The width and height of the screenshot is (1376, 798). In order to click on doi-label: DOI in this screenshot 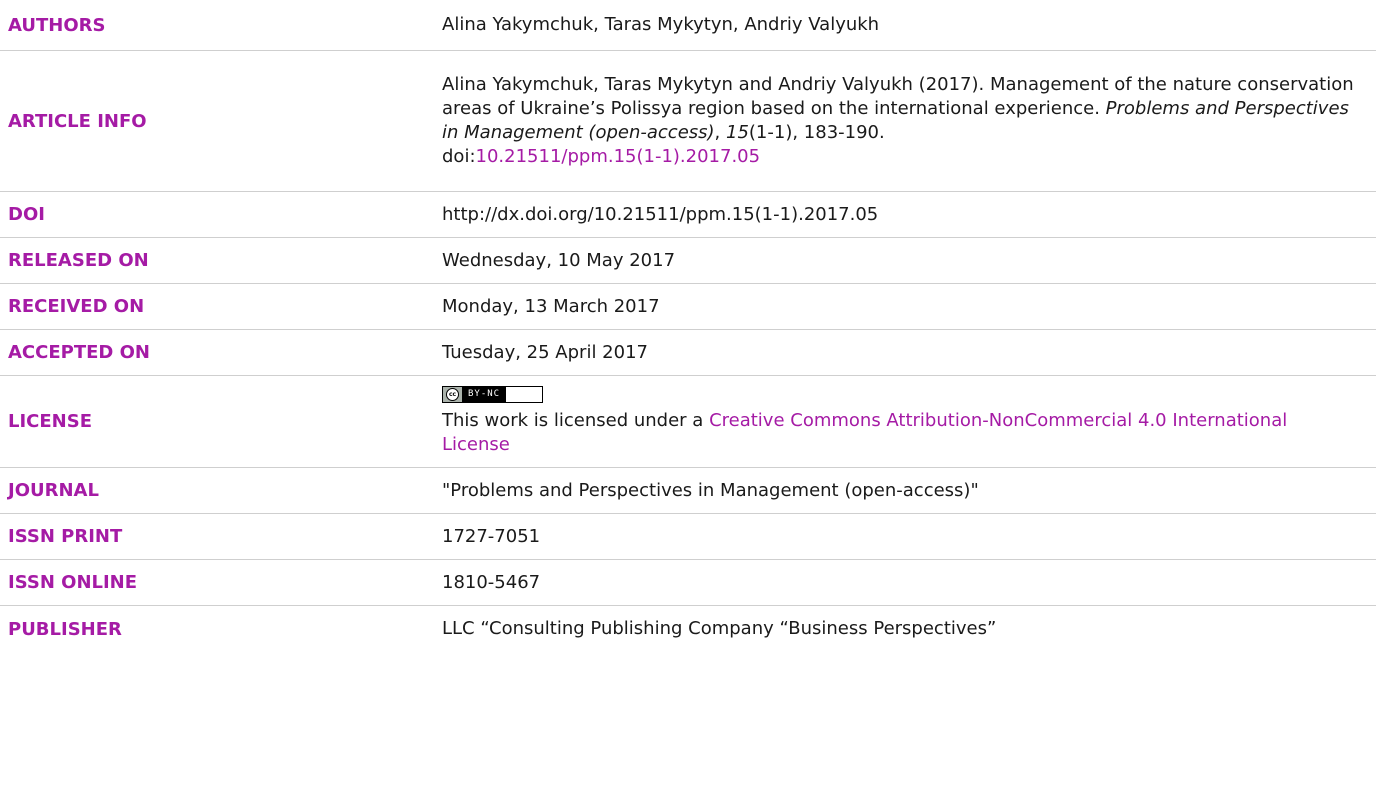, I will do `click(26, 214)`.